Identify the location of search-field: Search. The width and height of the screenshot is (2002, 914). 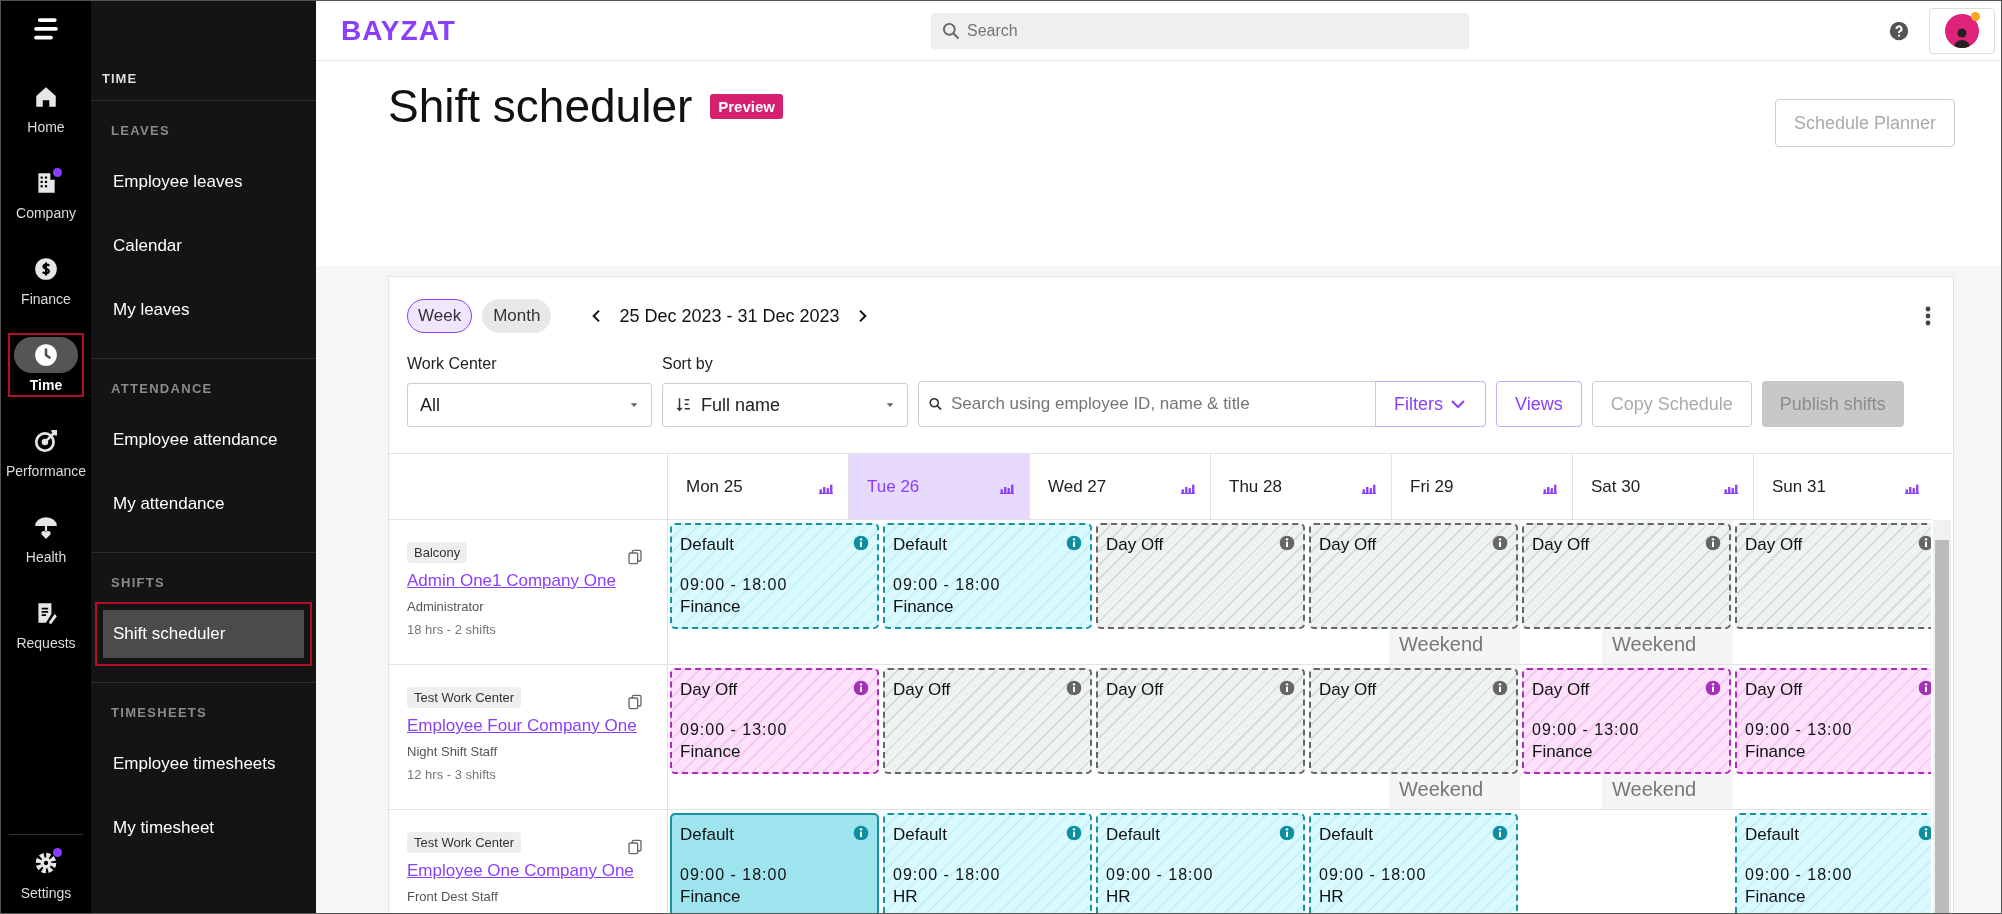
(1200, 30).